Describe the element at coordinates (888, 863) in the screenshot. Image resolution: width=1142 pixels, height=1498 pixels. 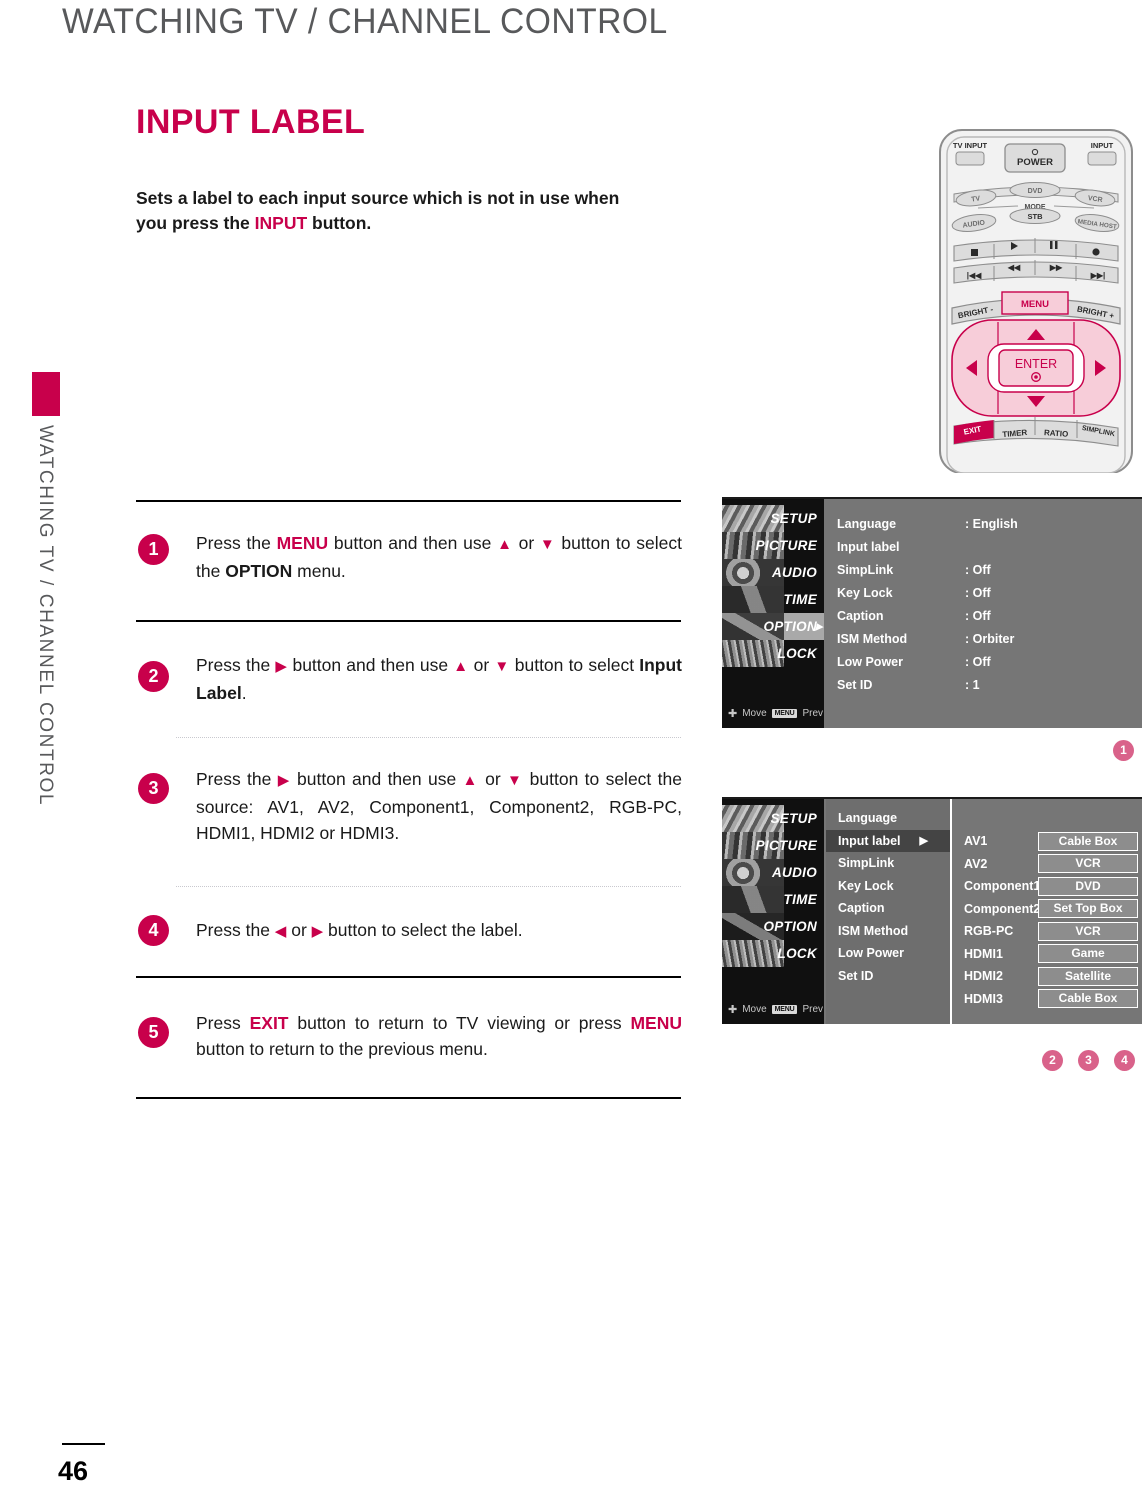
I see `osd2-option-item-simplink: SimpLink` at that location.